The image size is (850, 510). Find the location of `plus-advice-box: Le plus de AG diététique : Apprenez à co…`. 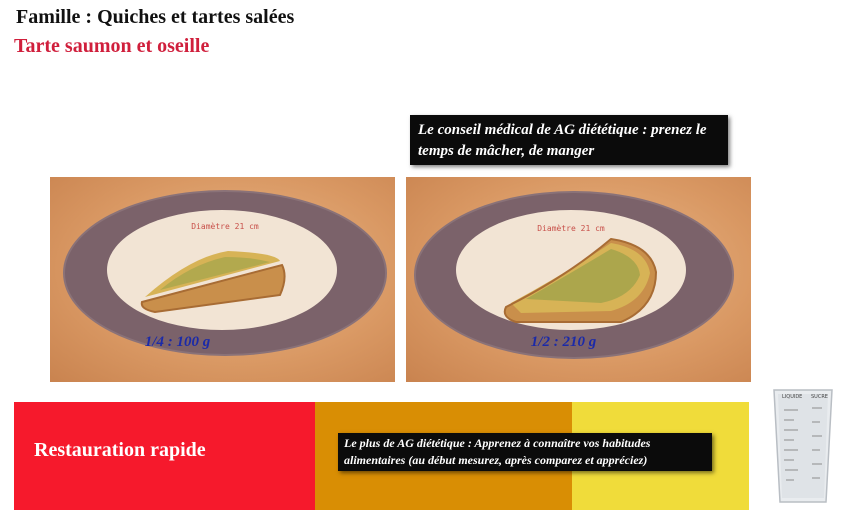

plus-advice-box: Le plus de AG diététique : Apprenez à co… is located at coordinates (525, 452).